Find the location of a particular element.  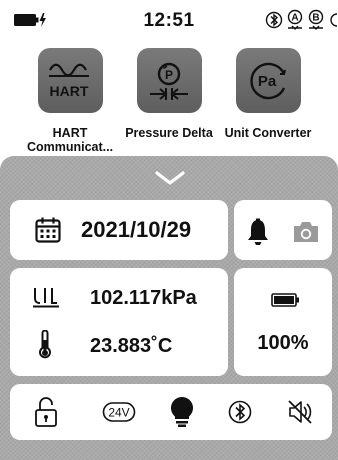

a-marker-label: A is located at coordinates (294, 18).